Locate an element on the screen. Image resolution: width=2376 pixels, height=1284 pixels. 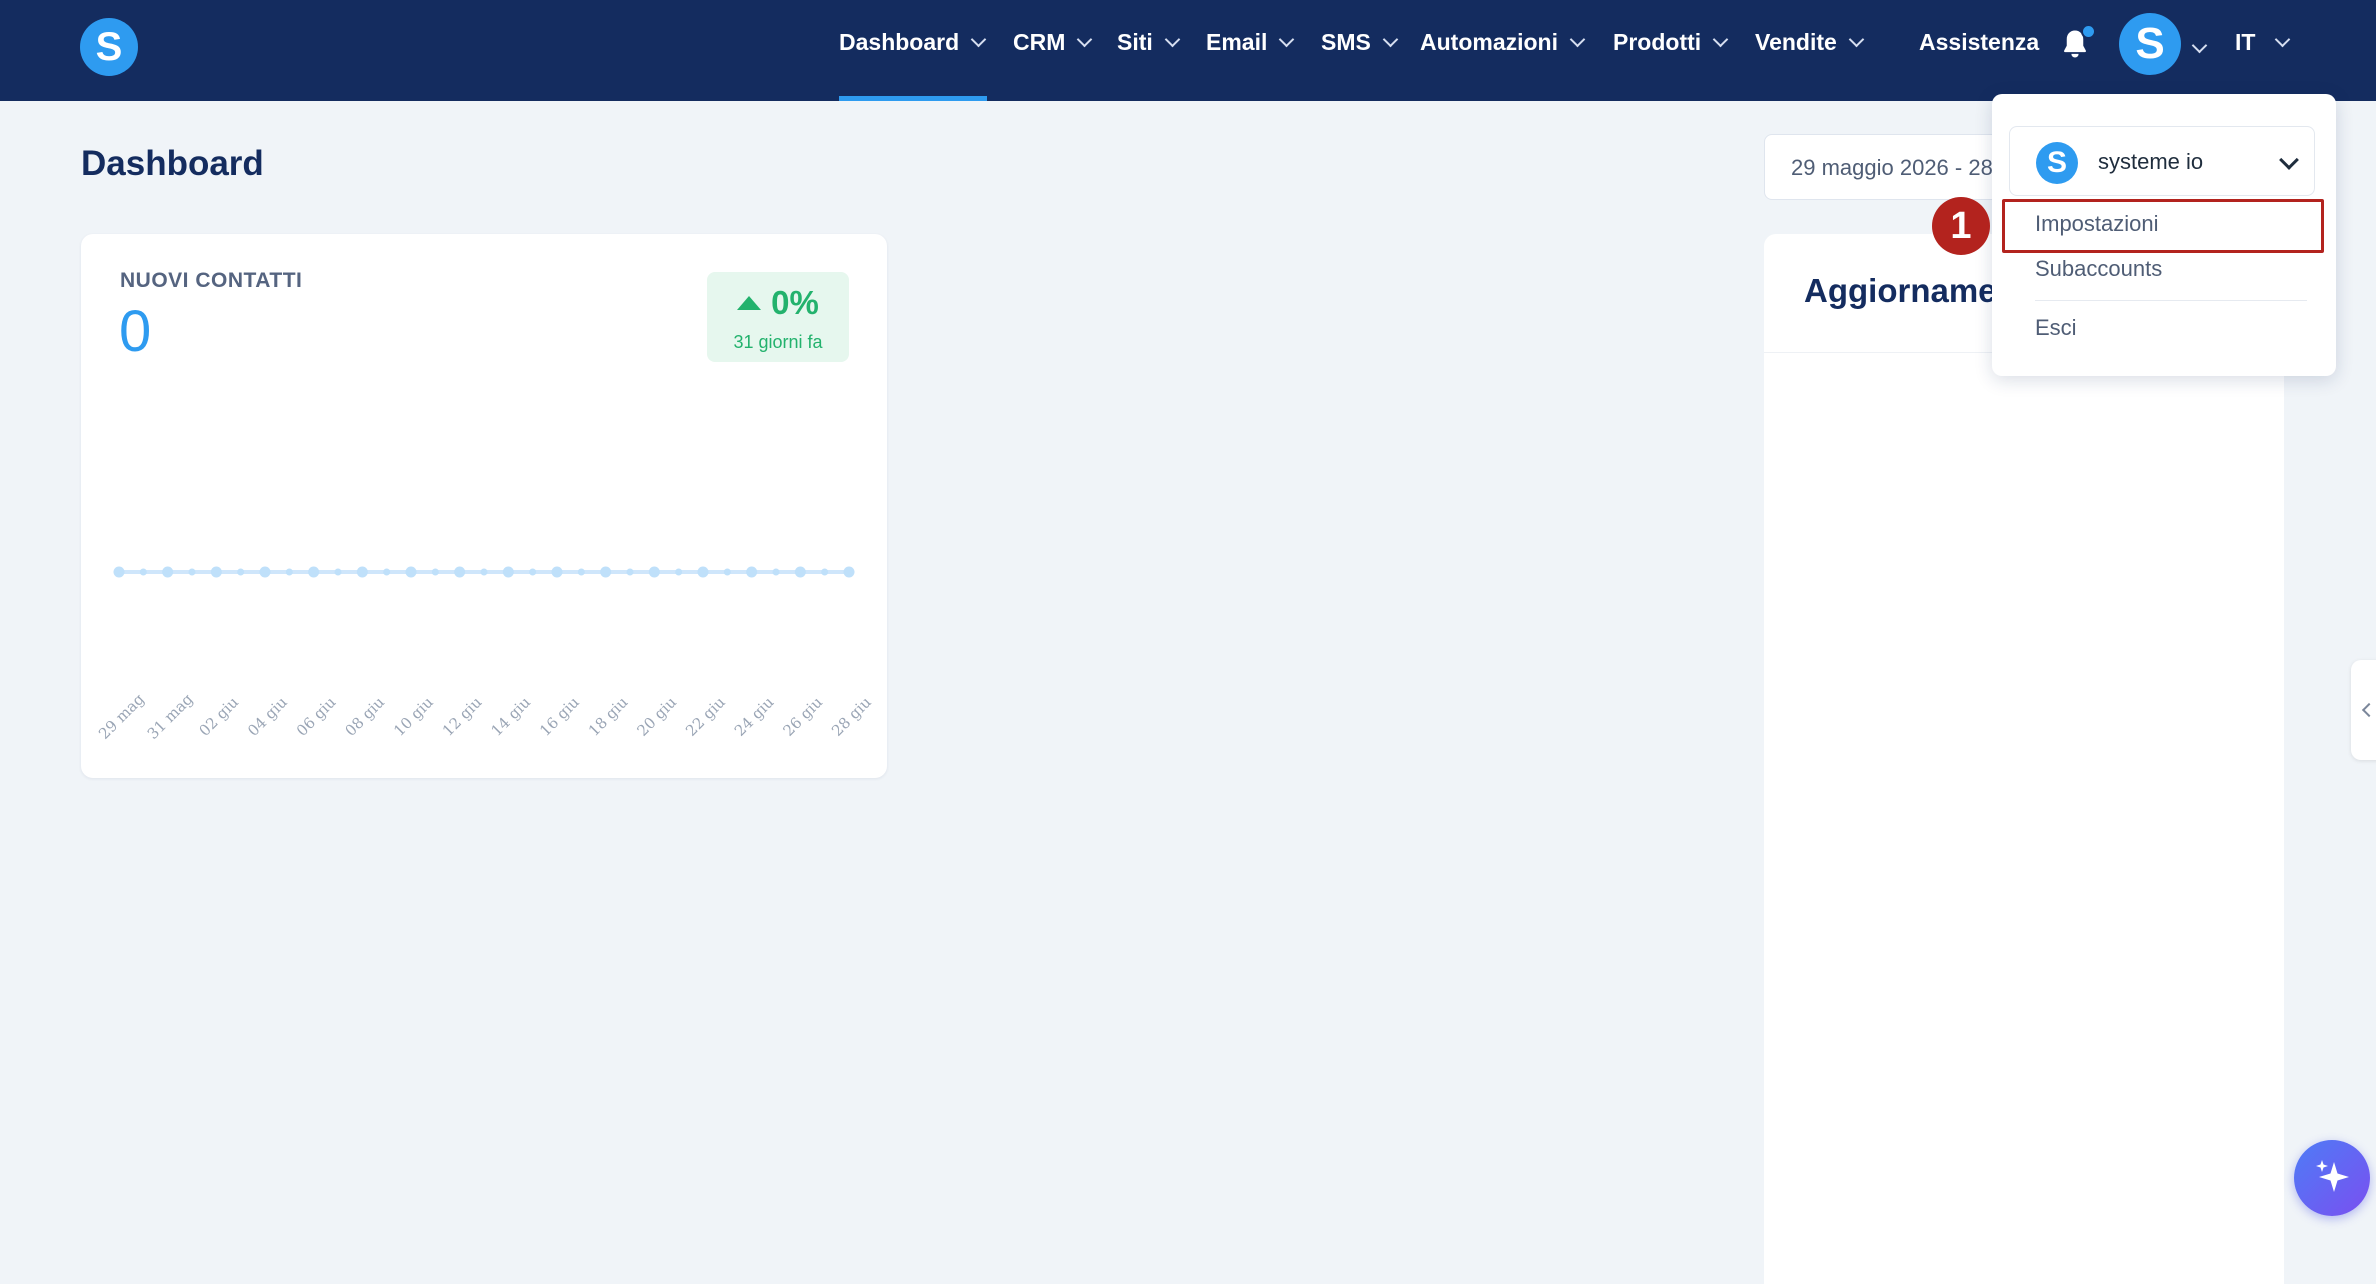
x-tick-label: 28 giu is located at coordinates (851, 716).